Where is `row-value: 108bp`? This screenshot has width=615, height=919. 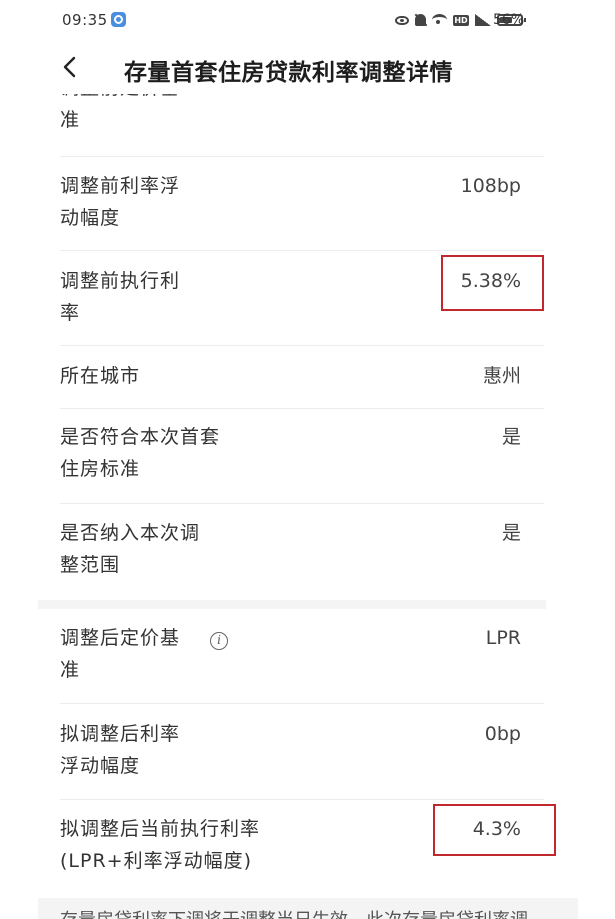
row-value: 108bp is located at coordinates (490, 186).